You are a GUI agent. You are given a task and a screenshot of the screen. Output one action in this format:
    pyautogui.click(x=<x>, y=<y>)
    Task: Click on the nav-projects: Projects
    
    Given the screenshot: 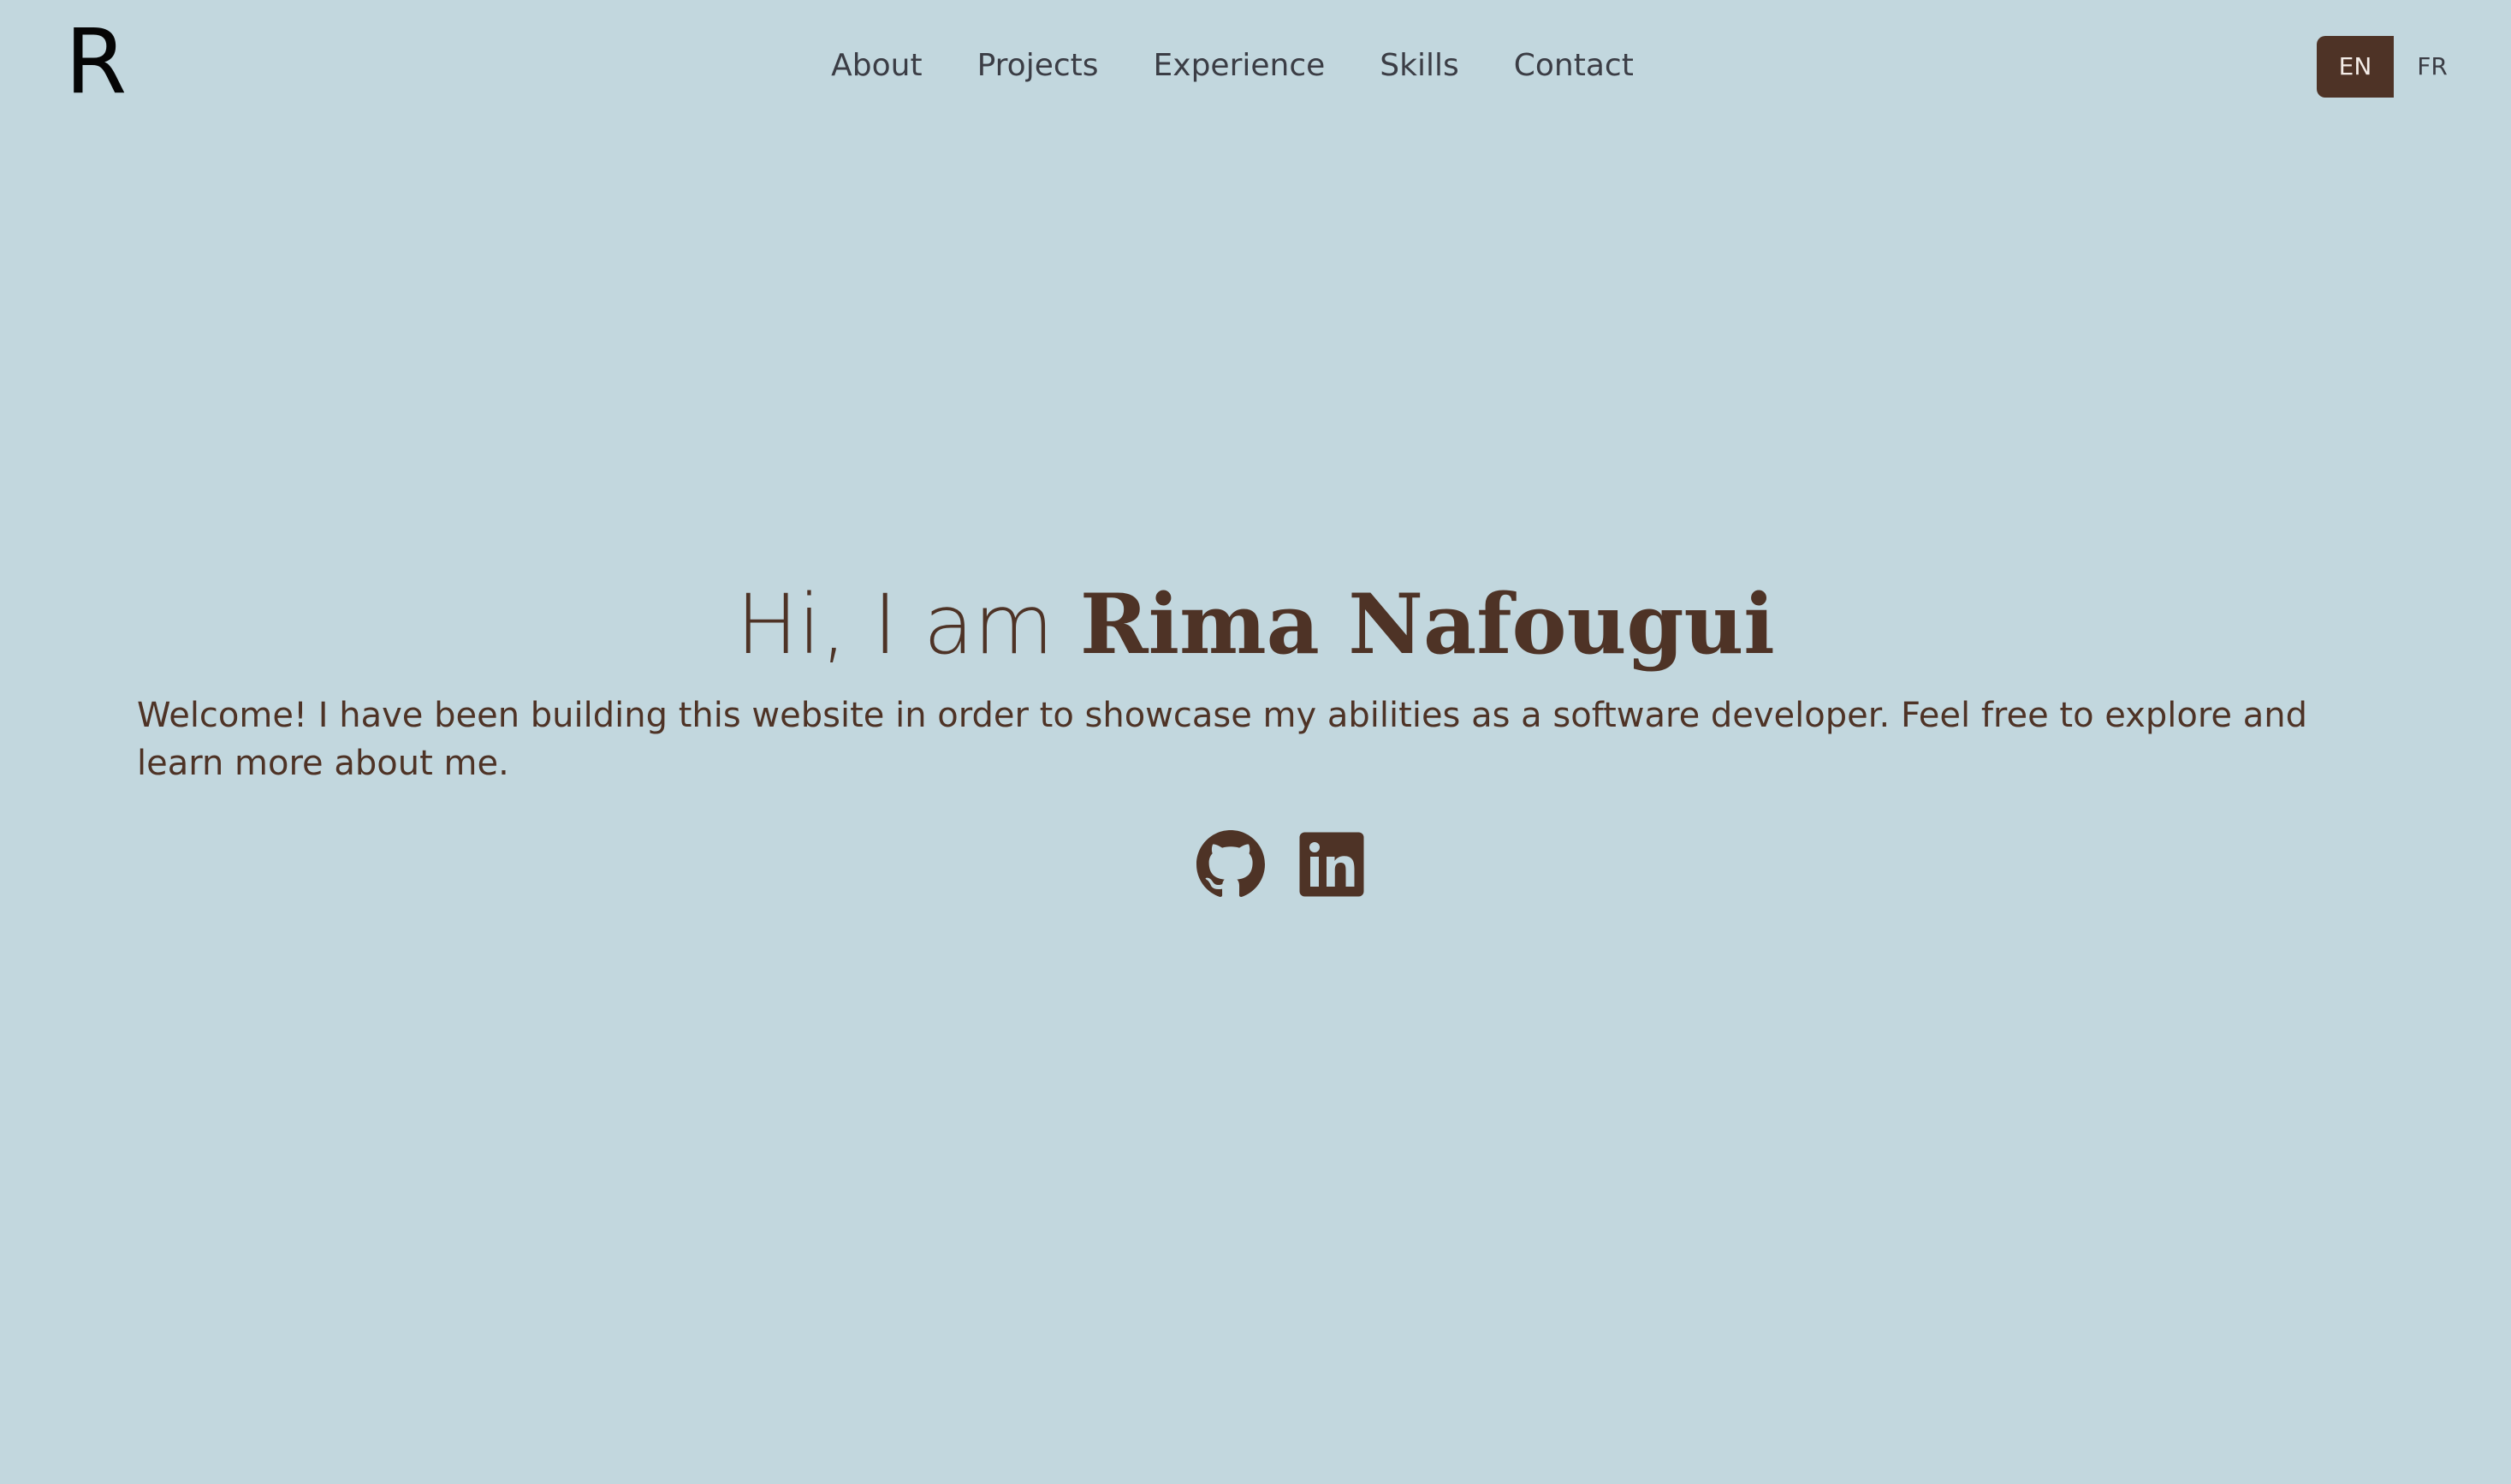 What is the action you would take?
    pyautogui.click(x=1038, y=66)
    